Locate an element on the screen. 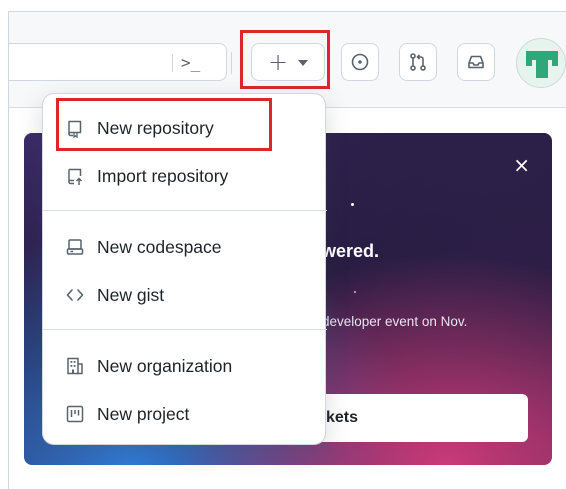  menu-item-new-organization: New organization is located at coordinates (185, 366).